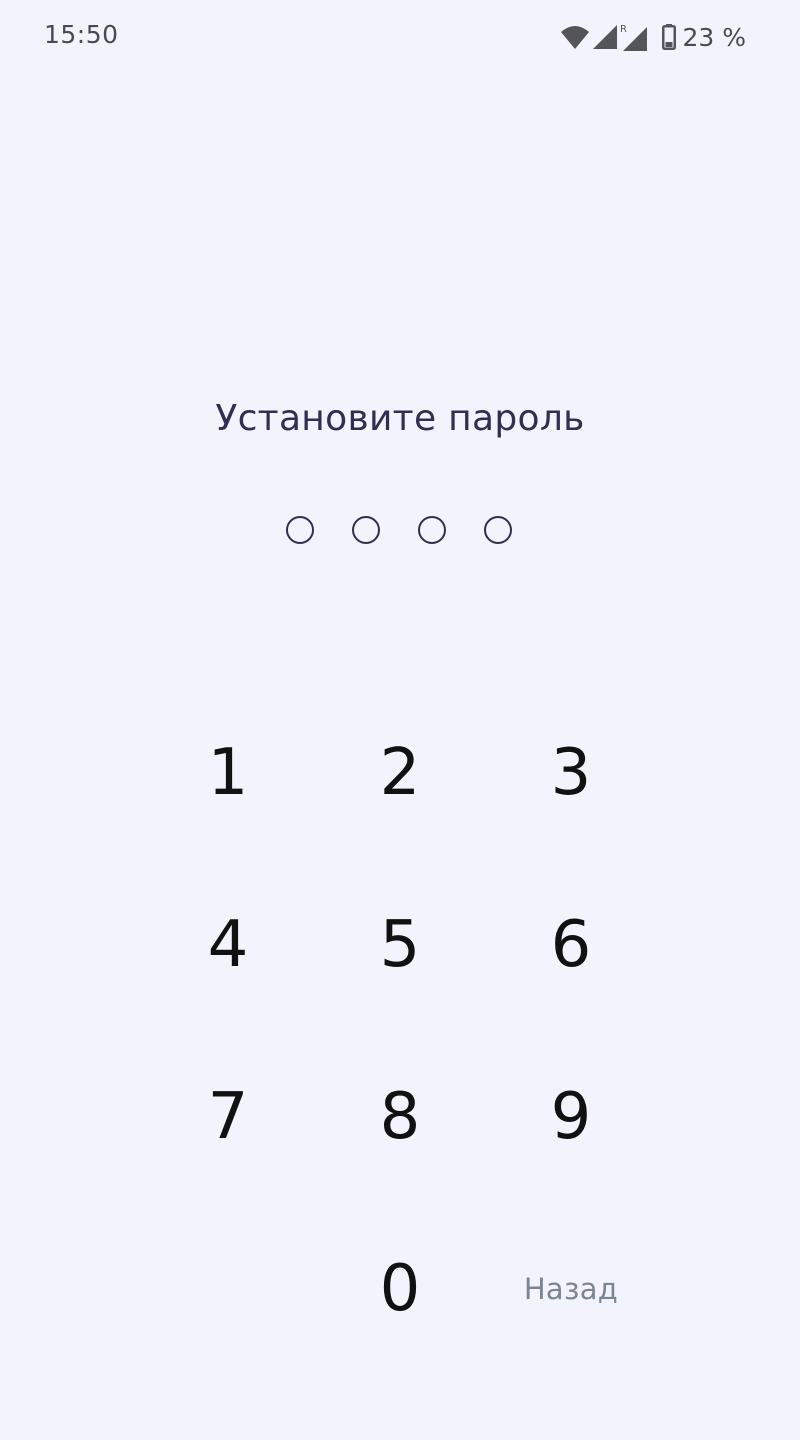 This screenshot has width=800, height=1440. I want to click on roaming-signal-icon: R, so click(634, 37).